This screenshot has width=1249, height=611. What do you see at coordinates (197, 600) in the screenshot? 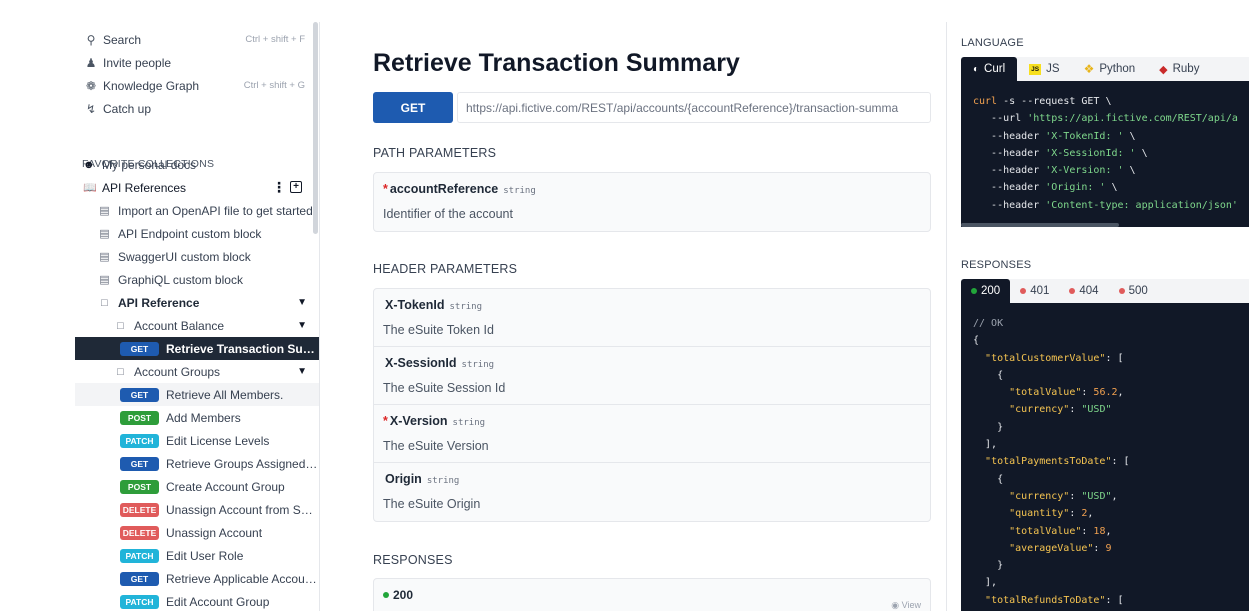
I see `sidebar-endpoint: PATCH Edit Account Group` at bounding box center [197, 600].